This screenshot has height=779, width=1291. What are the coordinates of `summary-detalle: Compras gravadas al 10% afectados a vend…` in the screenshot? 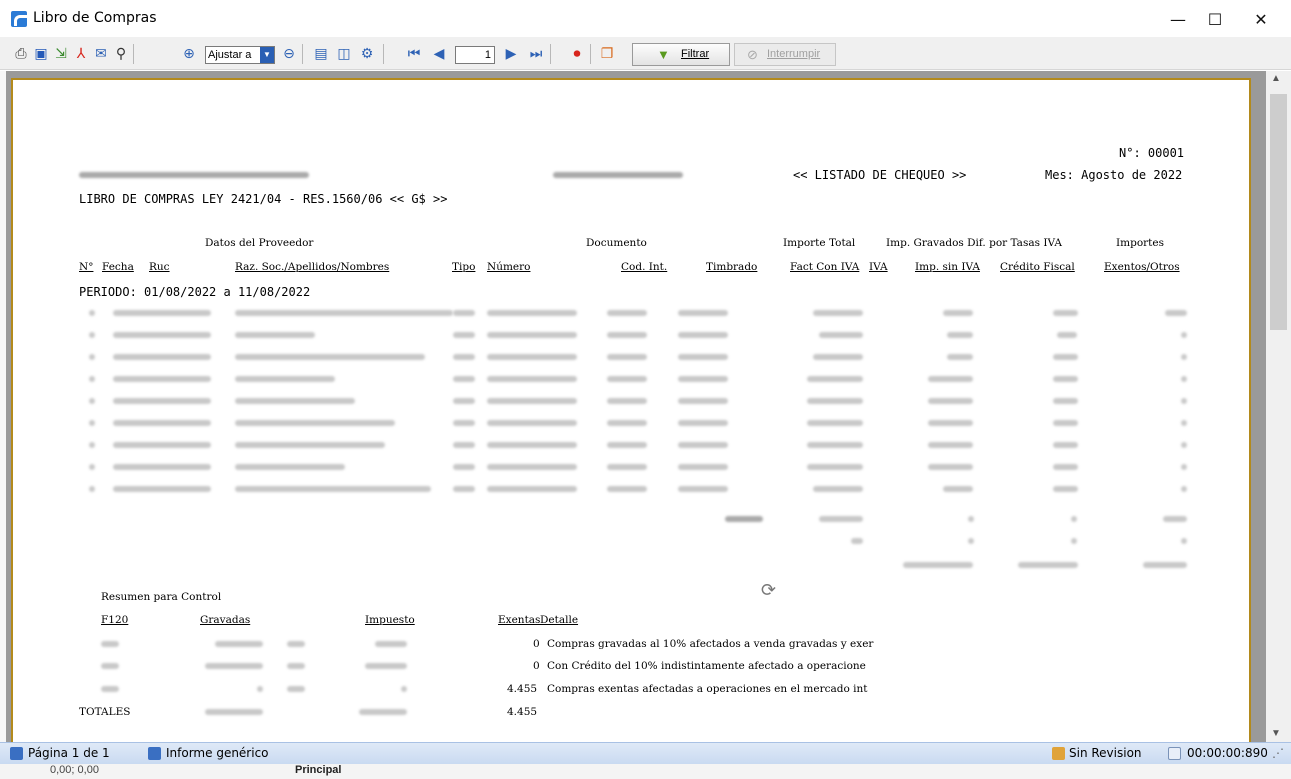 It's located at (710, 644).